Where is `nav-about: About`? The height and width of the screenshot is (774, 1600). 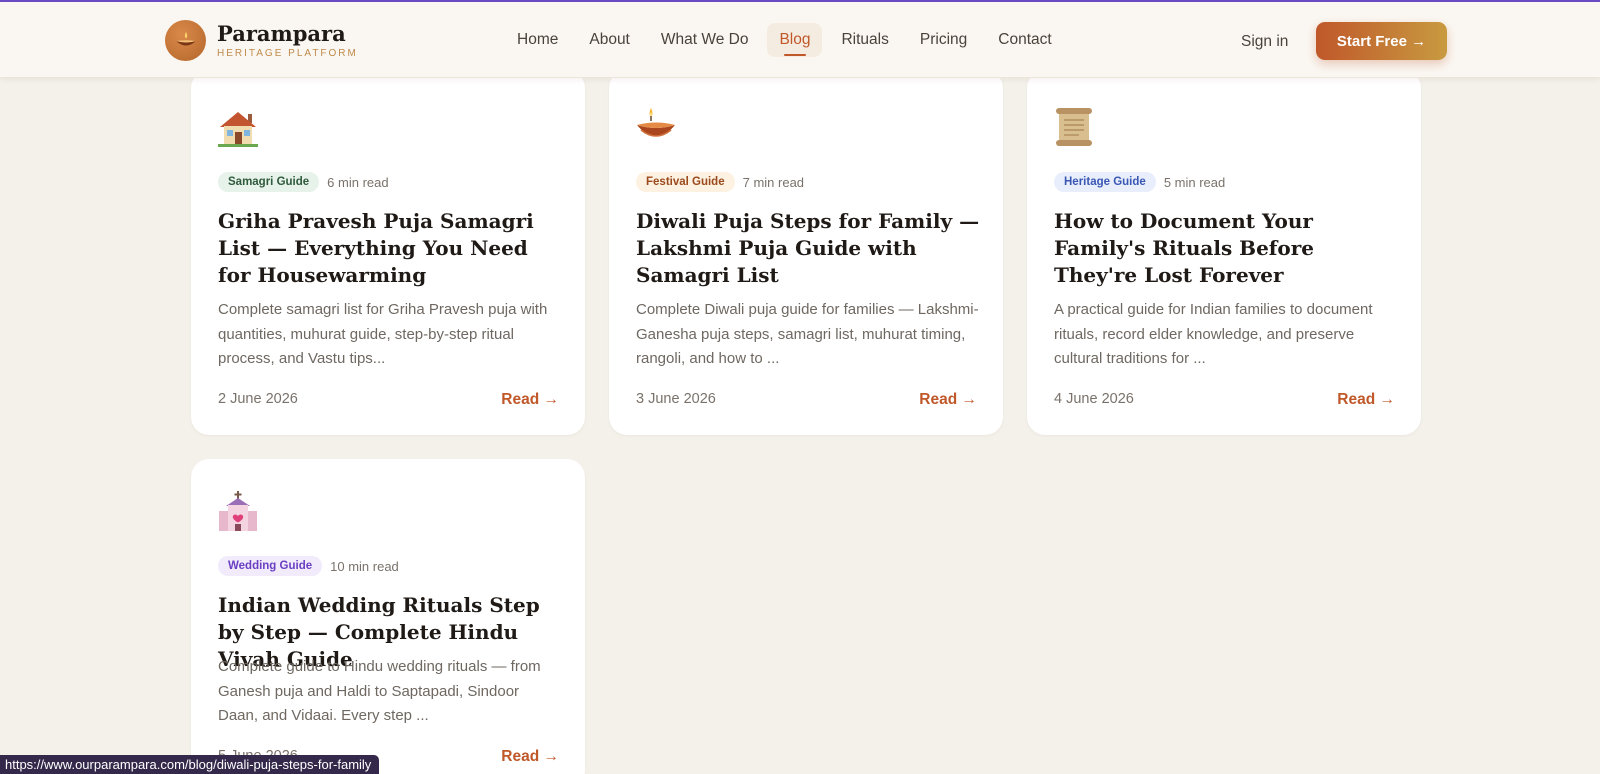
nav-about: About is located at coordinates (609, 40).